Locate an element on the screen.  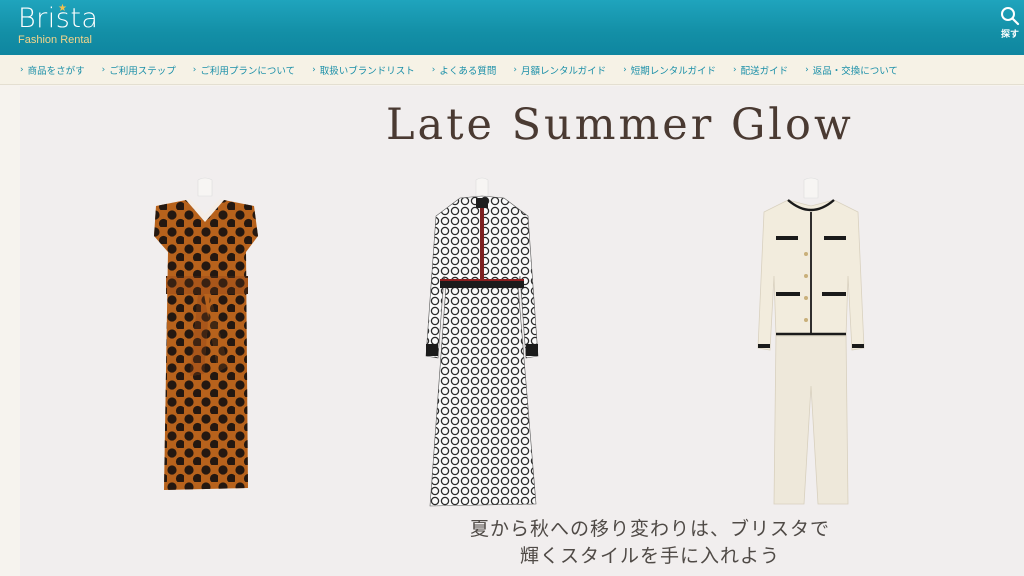
nav-item-label: 取扱いブランドリスト is located at coordinates (367, 71).